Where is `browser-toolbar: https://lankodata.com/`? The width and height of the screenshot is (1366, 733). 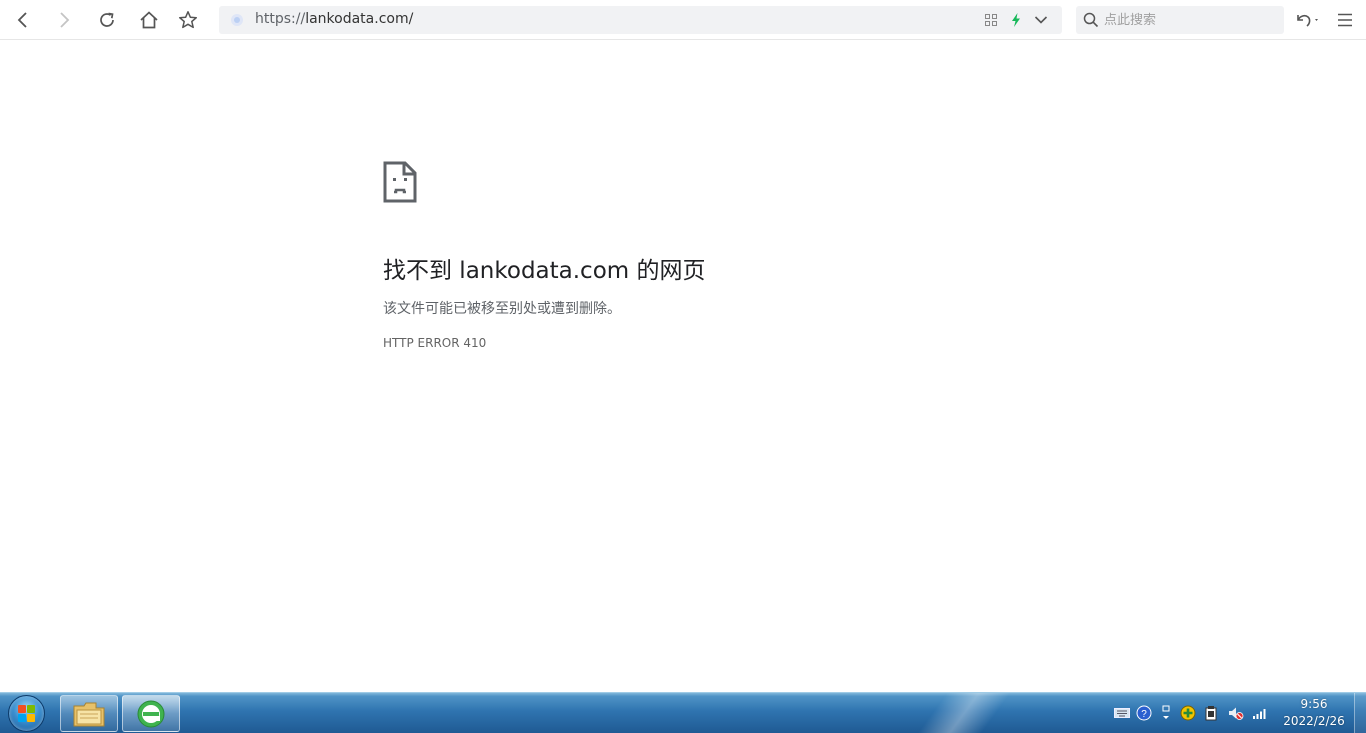 browser-toolbar: https://lankodata.com/ is located at coordinates (683, 20).